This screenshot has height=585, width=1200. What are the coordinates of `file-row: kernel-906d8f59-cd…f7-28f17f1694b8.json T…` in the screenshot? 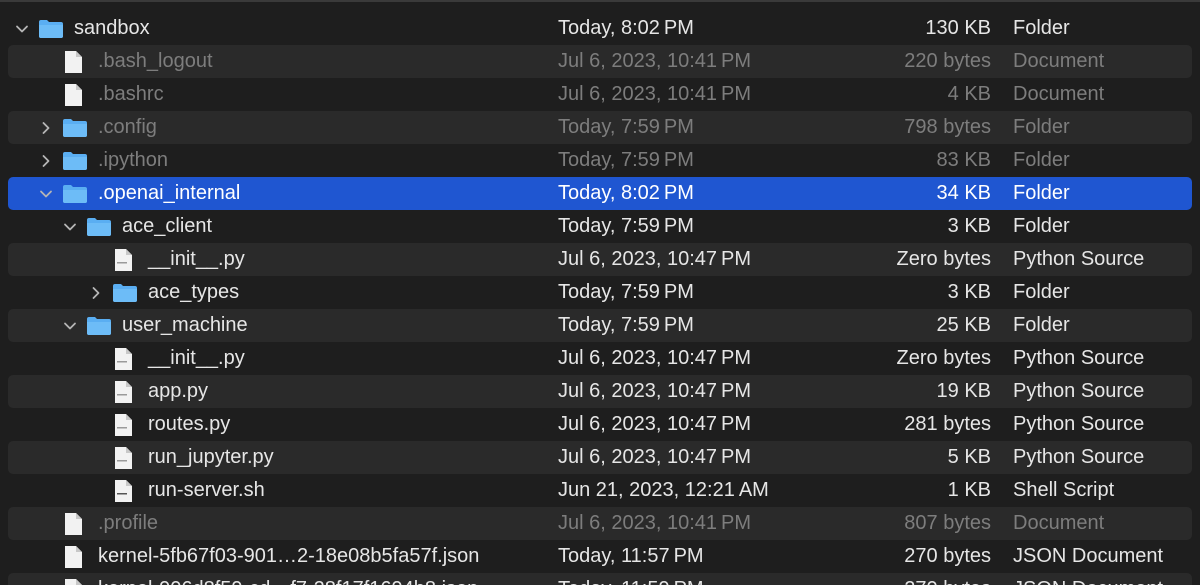 It's located at (600, 579).